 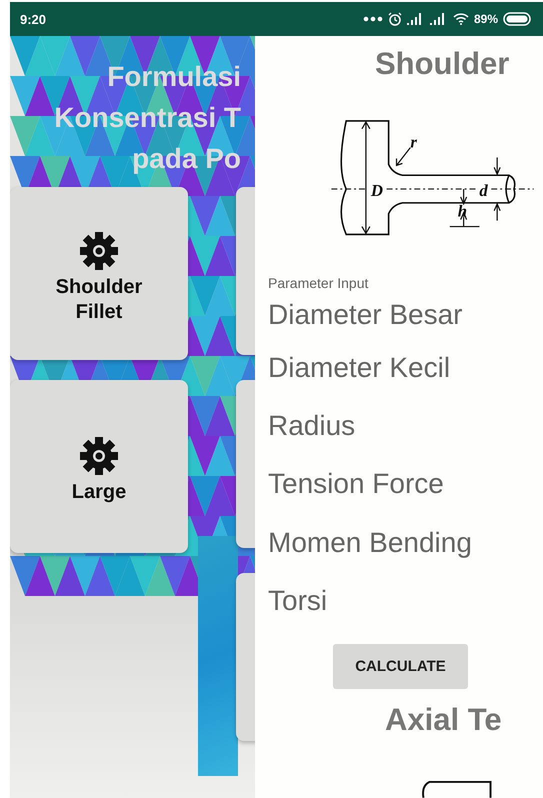 I want to click on drawer-title-line: pada Po, so click(x=186, y=159).